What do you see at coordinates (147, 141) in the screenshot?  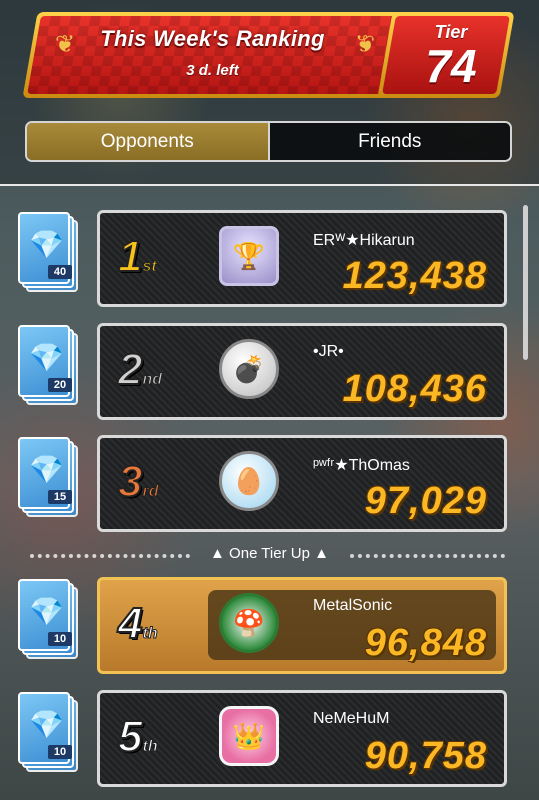 I see `tab-opponents: Opponents` at bounding box center [147, 141].